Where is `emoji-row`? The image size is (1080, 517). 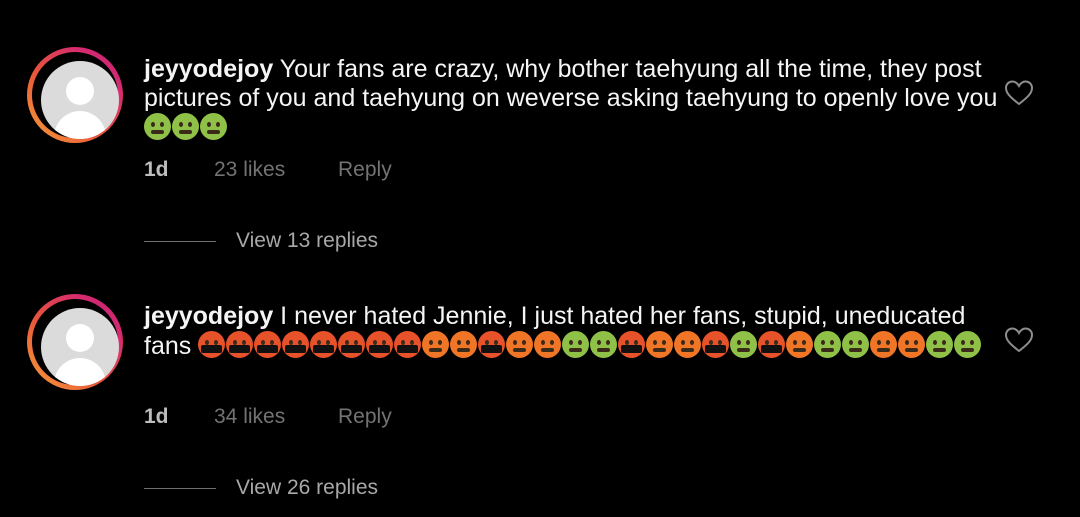
emoji-row is located at coordinates (186, 127).